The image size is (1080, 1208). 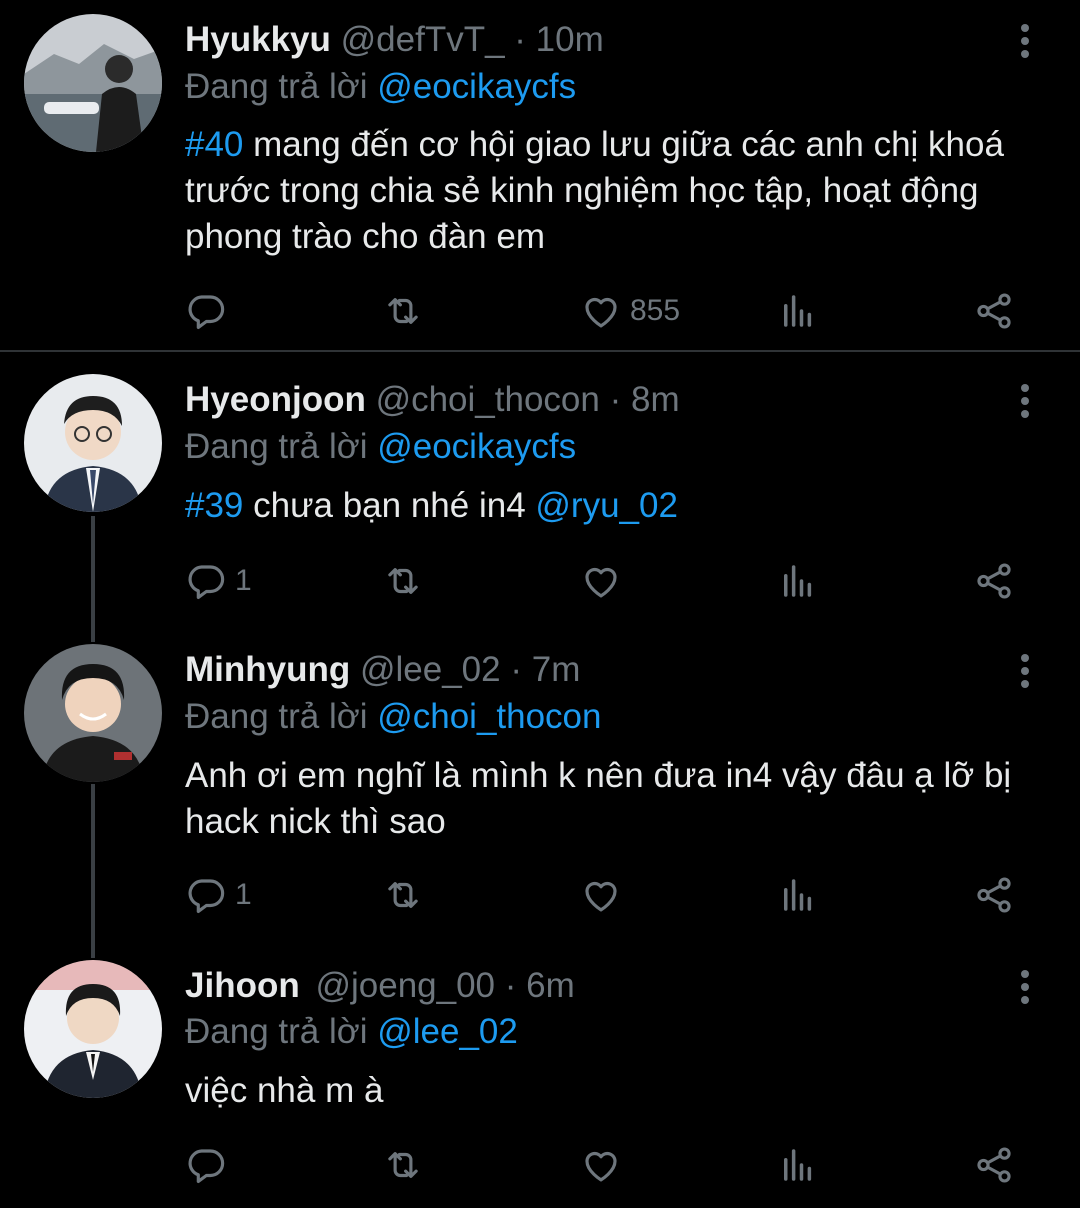 I want to click on tweet-header: Hyukkyu @defTvT_ · 10m, so click(x=394, y=40).